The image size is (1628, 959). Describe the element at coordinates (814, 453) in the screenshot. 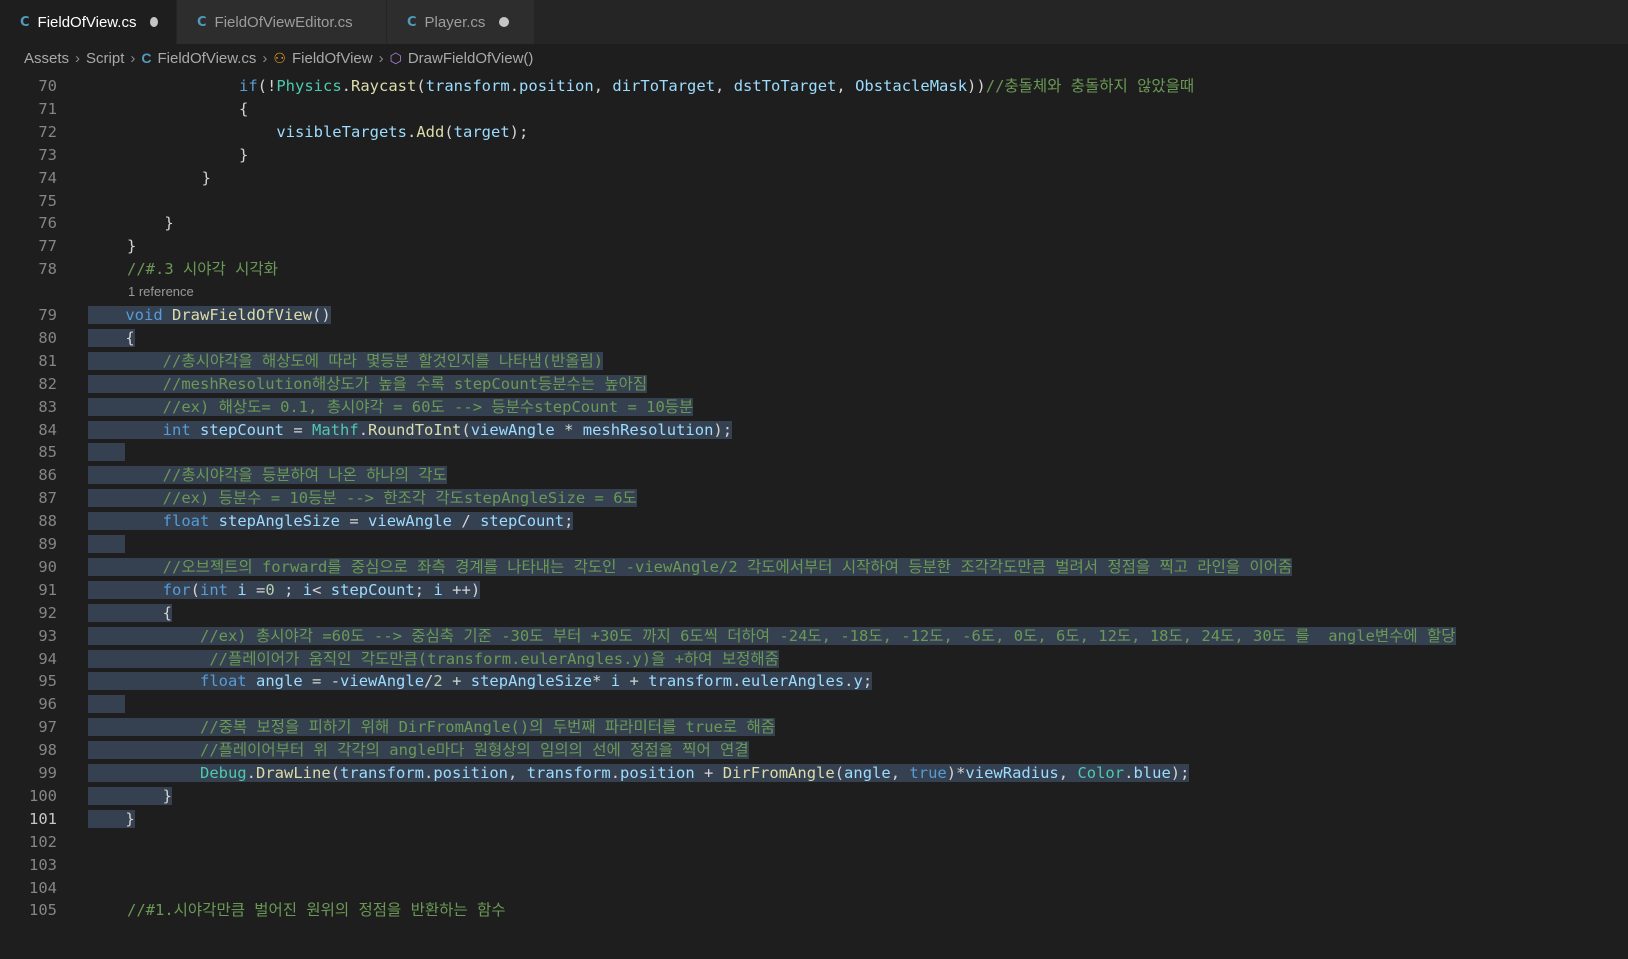

I see `code-line: 85` at that location.